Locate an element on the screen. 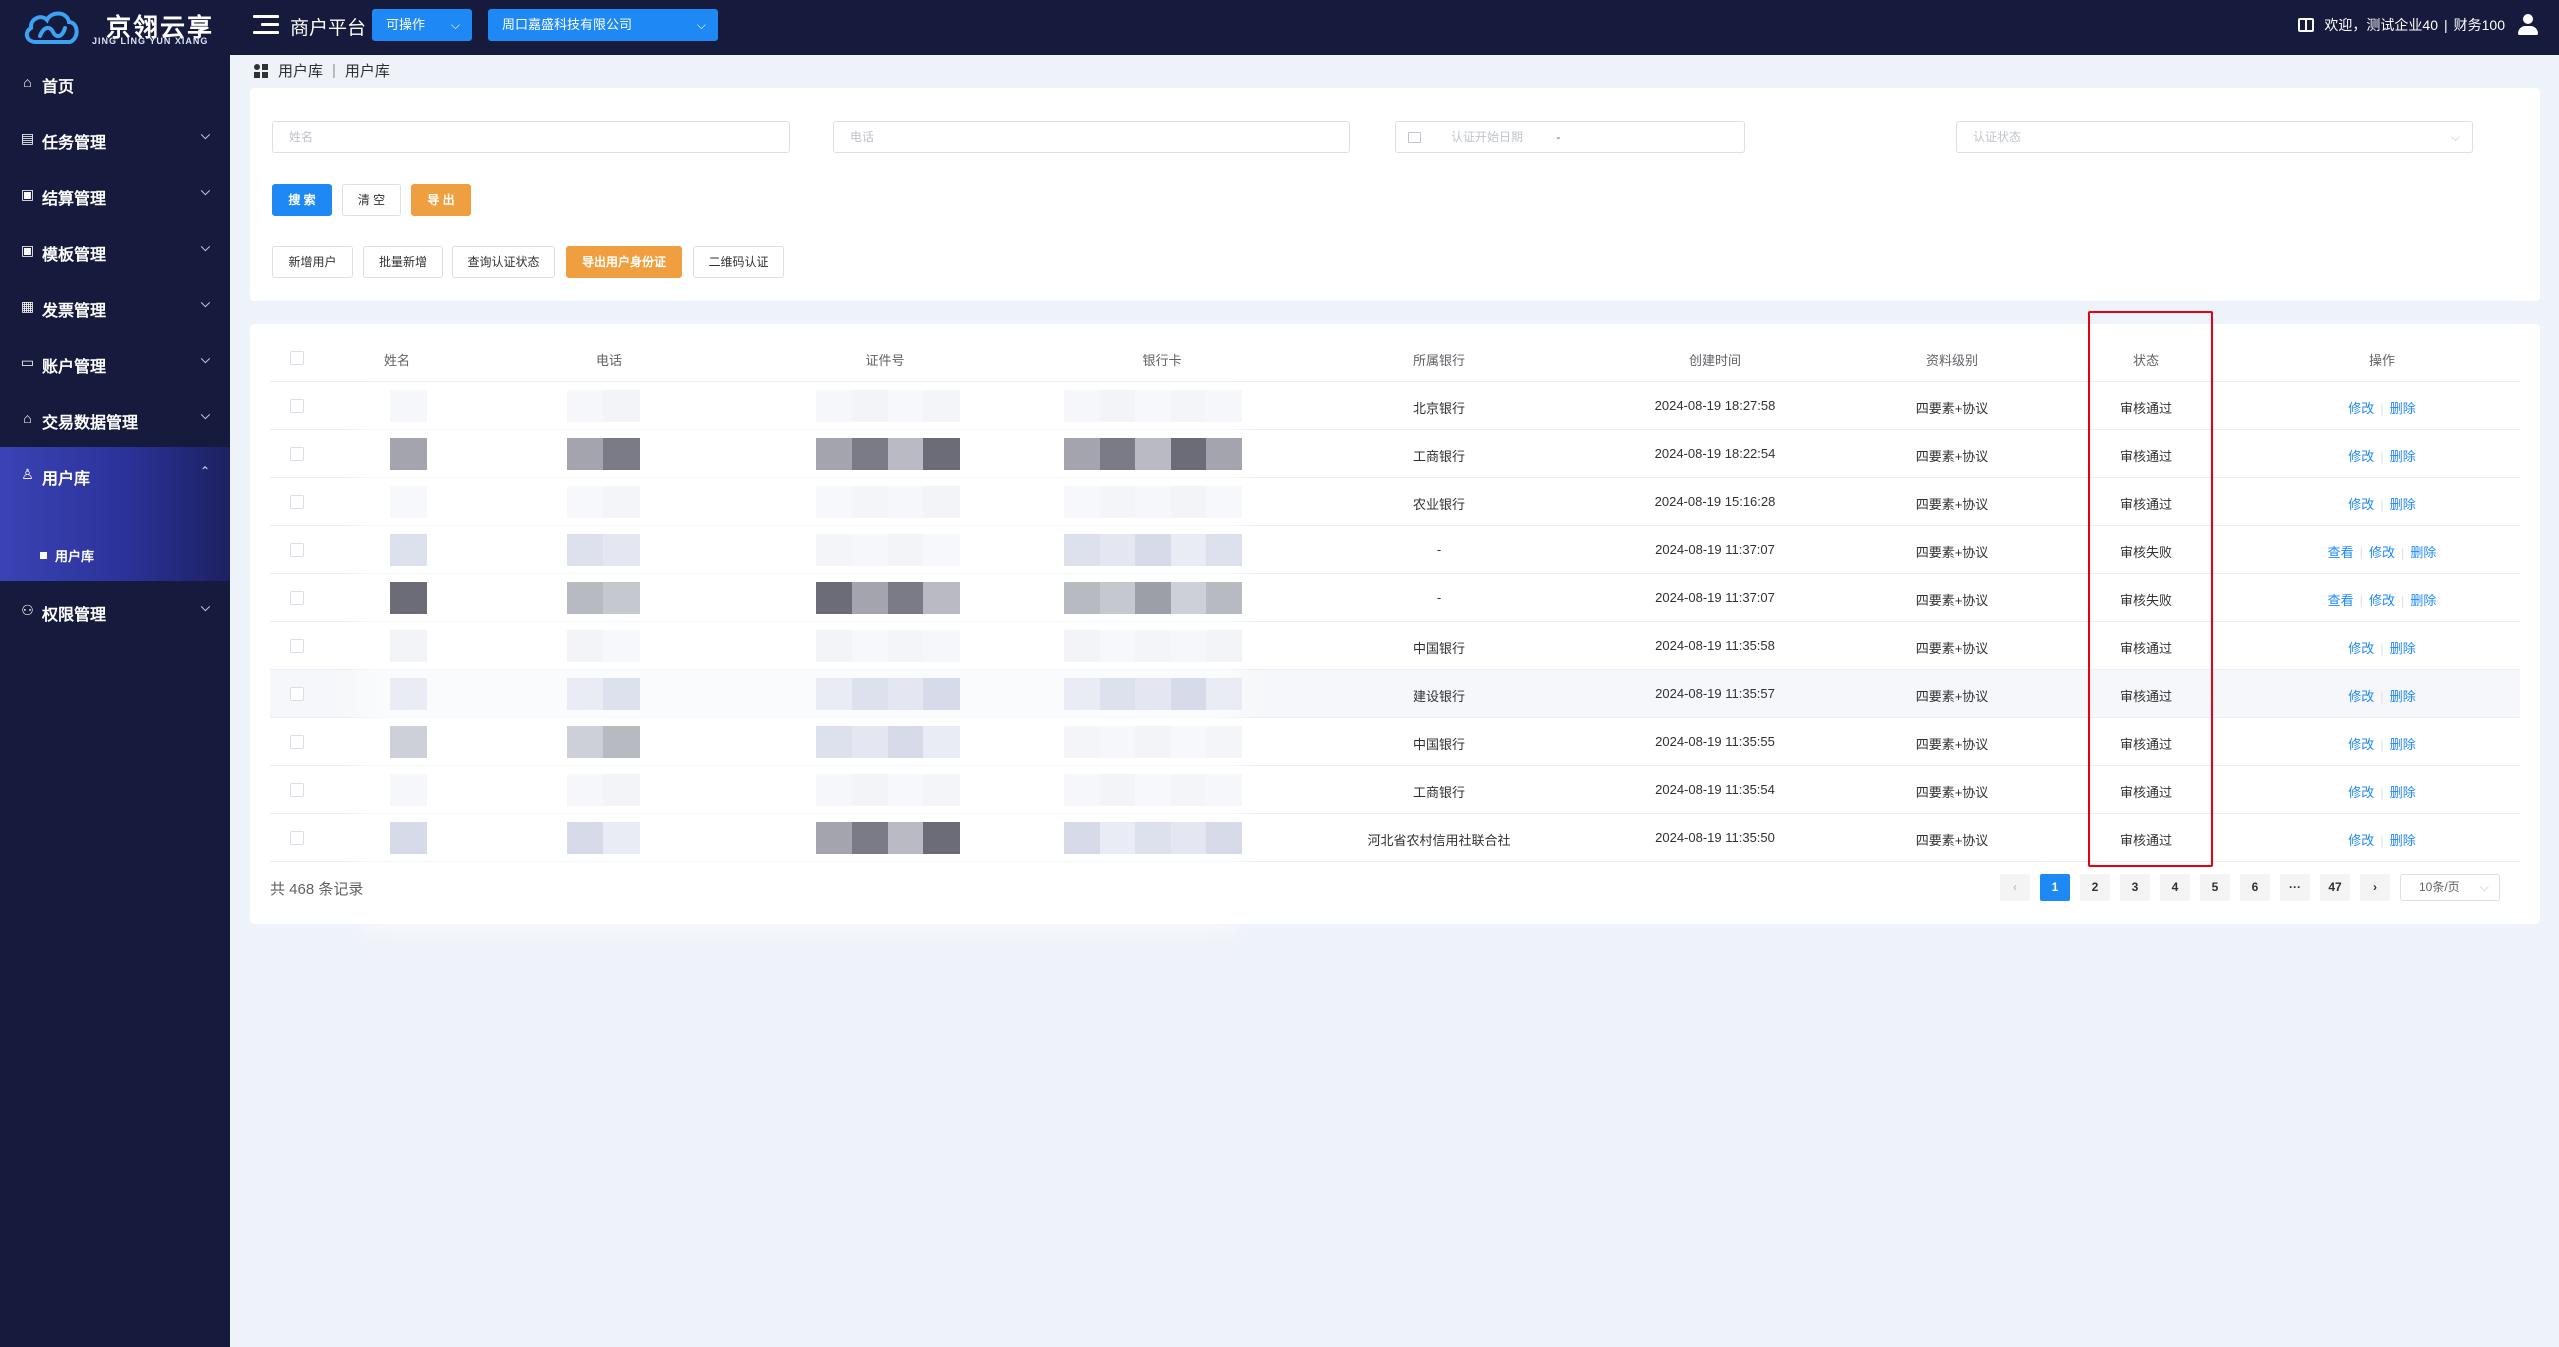  page-button: 1 is located at coordinates (2055, 887).